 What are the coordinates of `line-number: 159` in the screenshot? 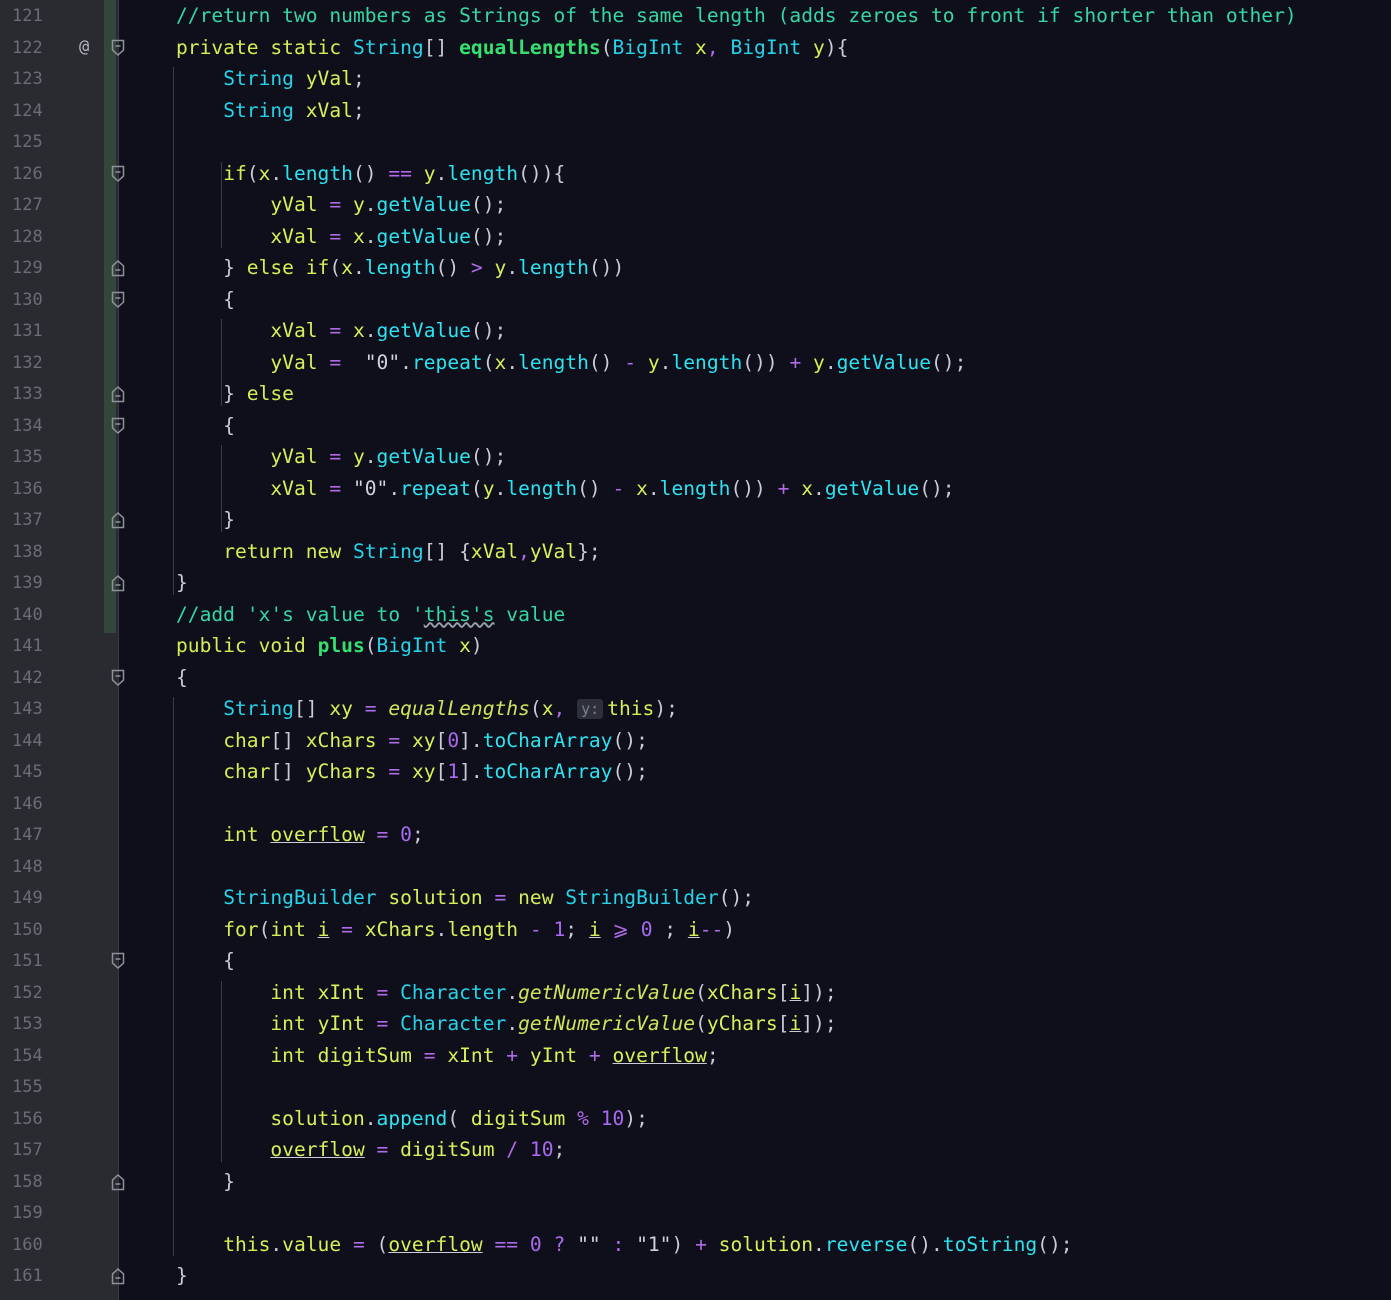 It's located at (32, 1213).